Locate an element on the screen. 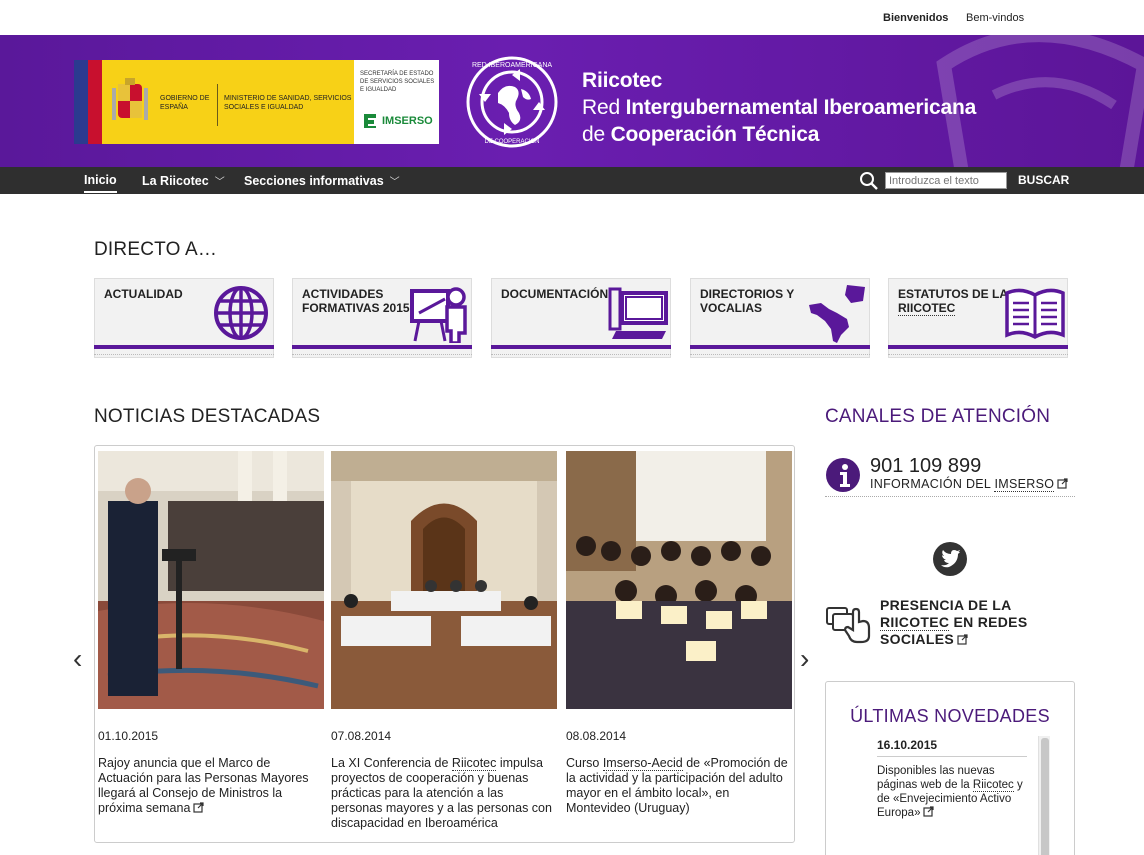 The width and height of the screenshot is (1144, 855). svg-text: RED IBEROAMERICANA is located at coordinates (512, 65).